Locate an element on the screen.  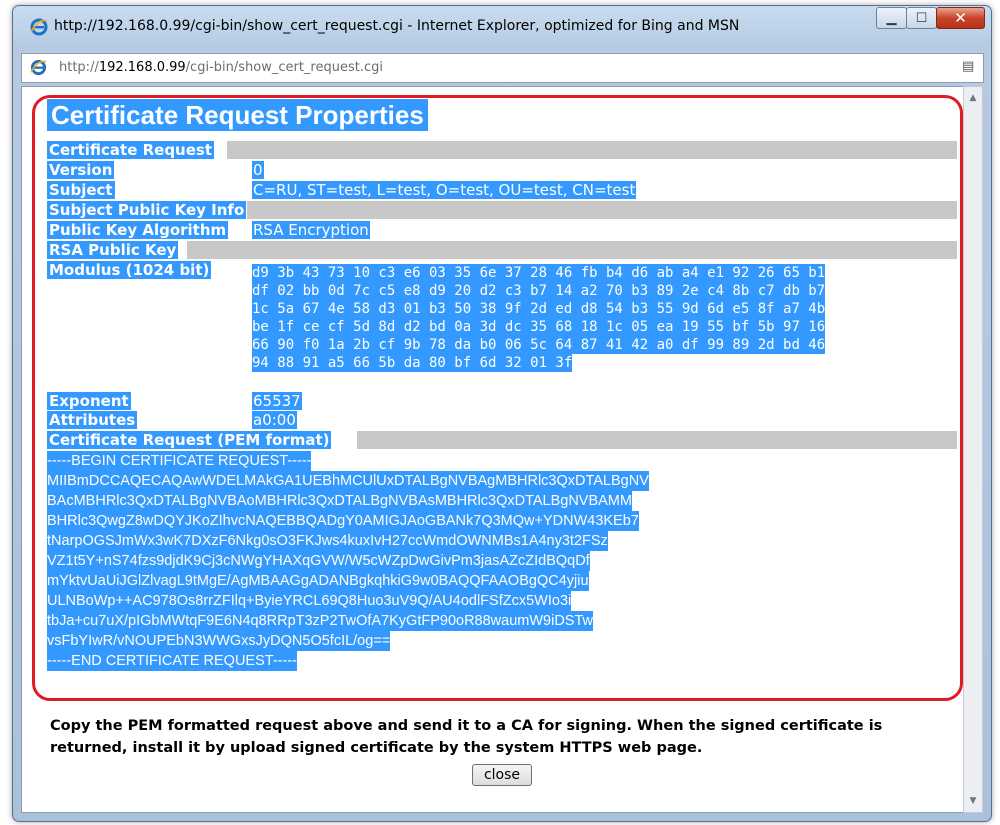
minimize-icon: ▁ is located at coordinates (891, 18).